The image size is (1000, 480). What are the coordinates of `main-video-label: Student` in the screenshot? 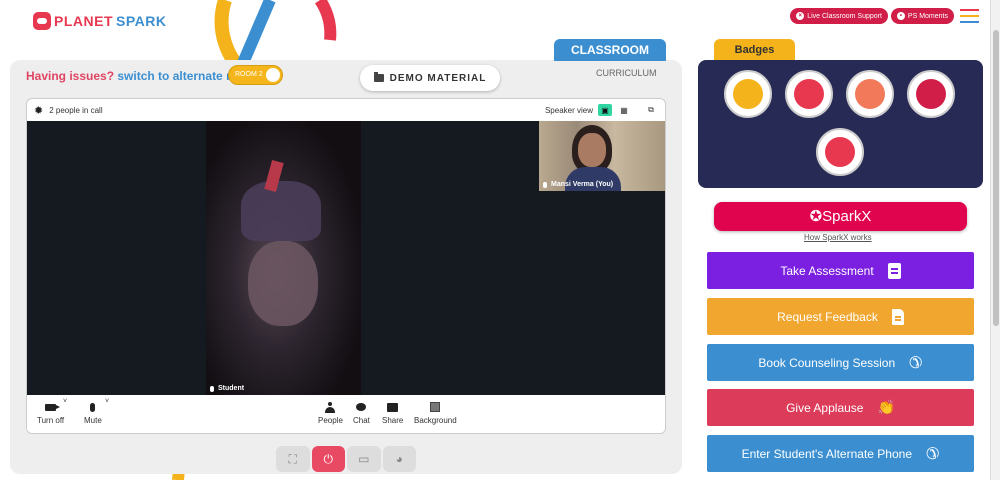 It's located at (227, 388).